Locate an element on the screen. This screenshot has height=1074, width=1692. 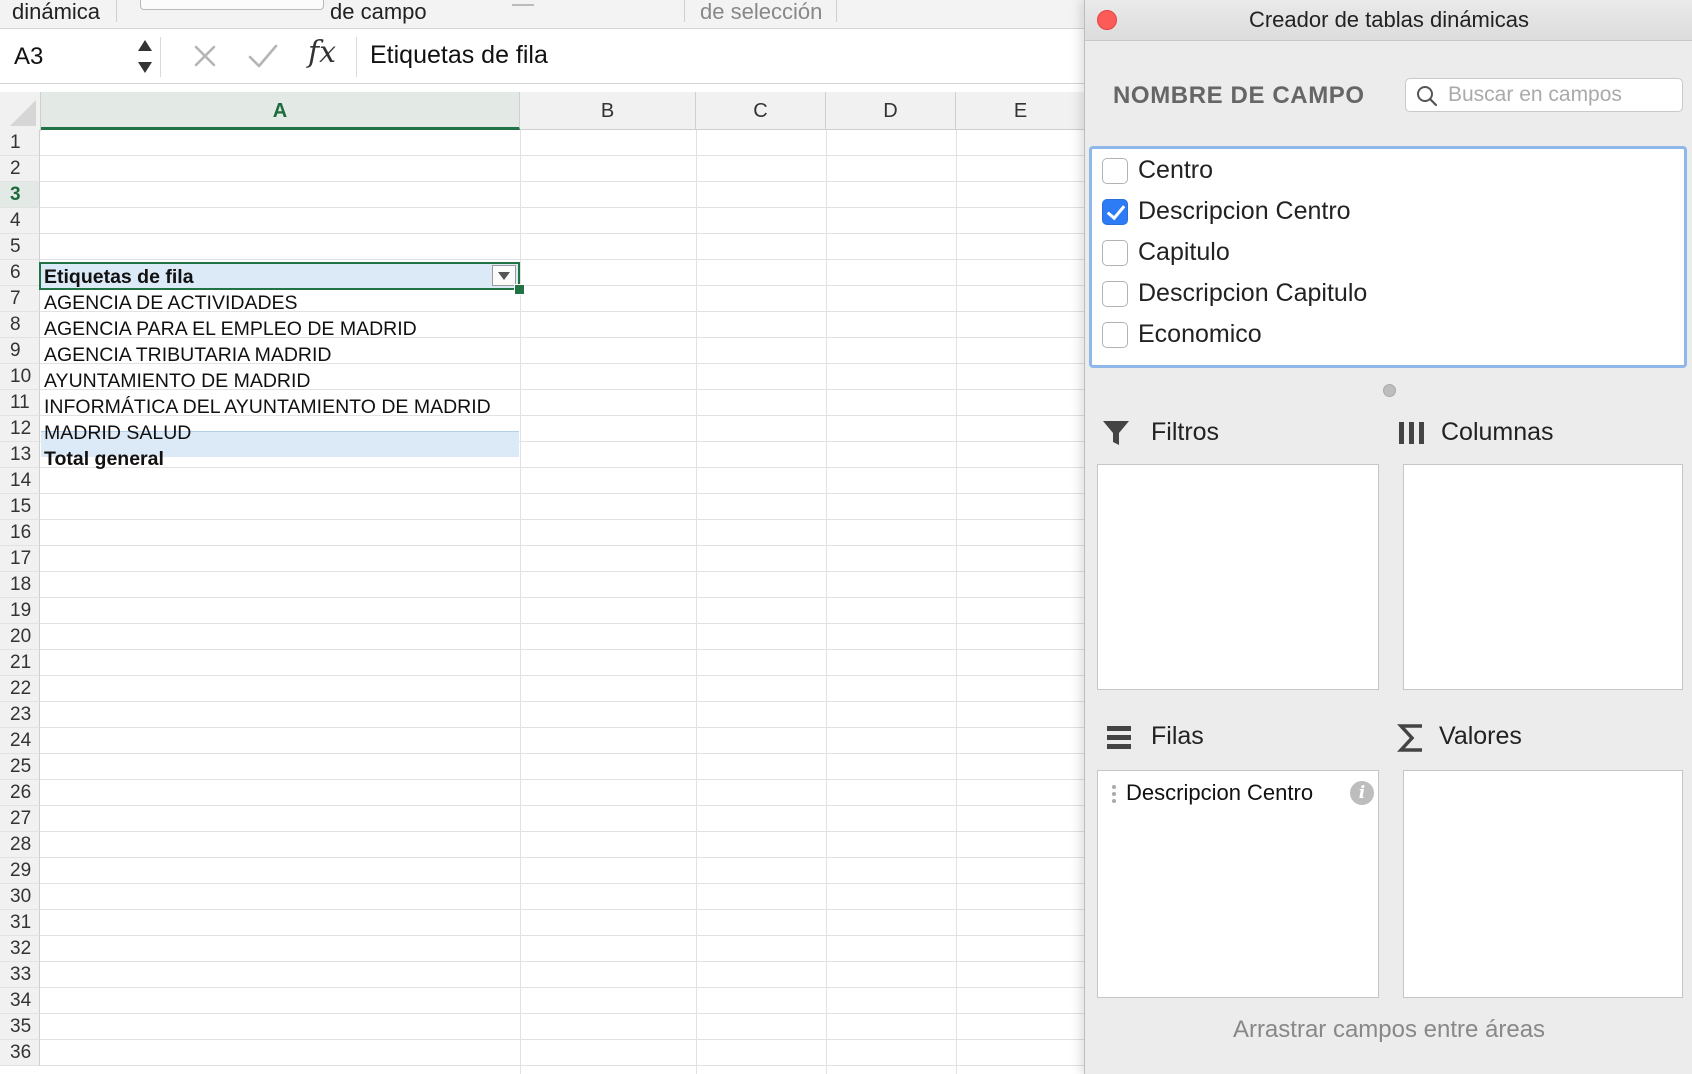
search-box is located at coordinates (1544, 95).